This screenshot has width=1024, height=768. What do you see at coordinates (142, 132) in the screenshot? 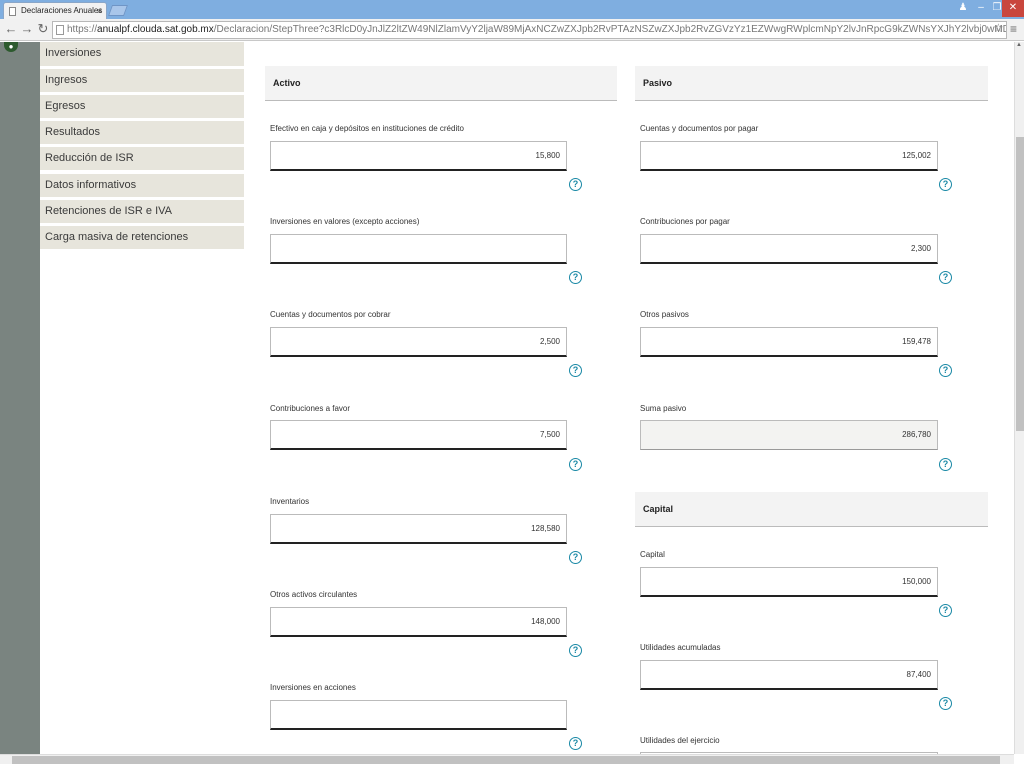
I see `sidebar-item-resultados: Resultados` at bounding box center [142, 132].